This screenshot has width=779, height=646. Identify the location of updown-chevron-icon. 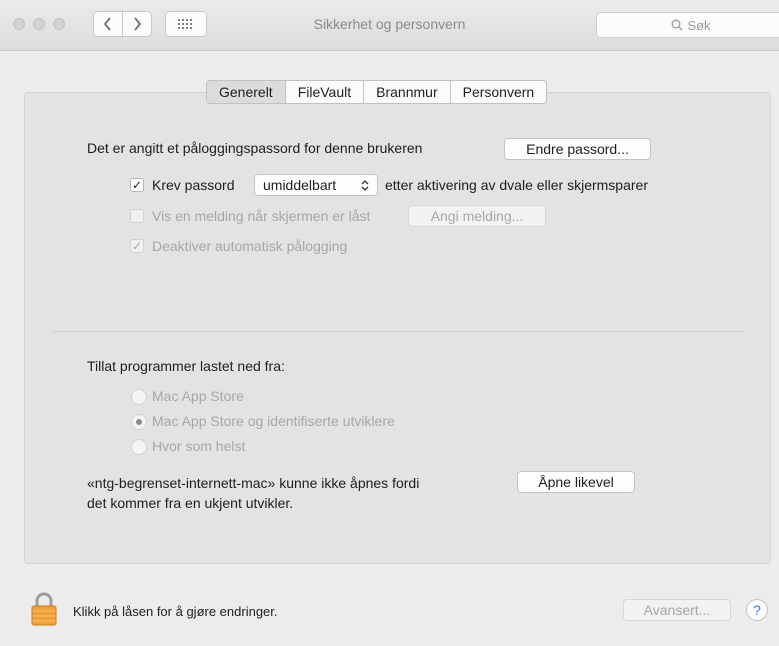
(365, 185).